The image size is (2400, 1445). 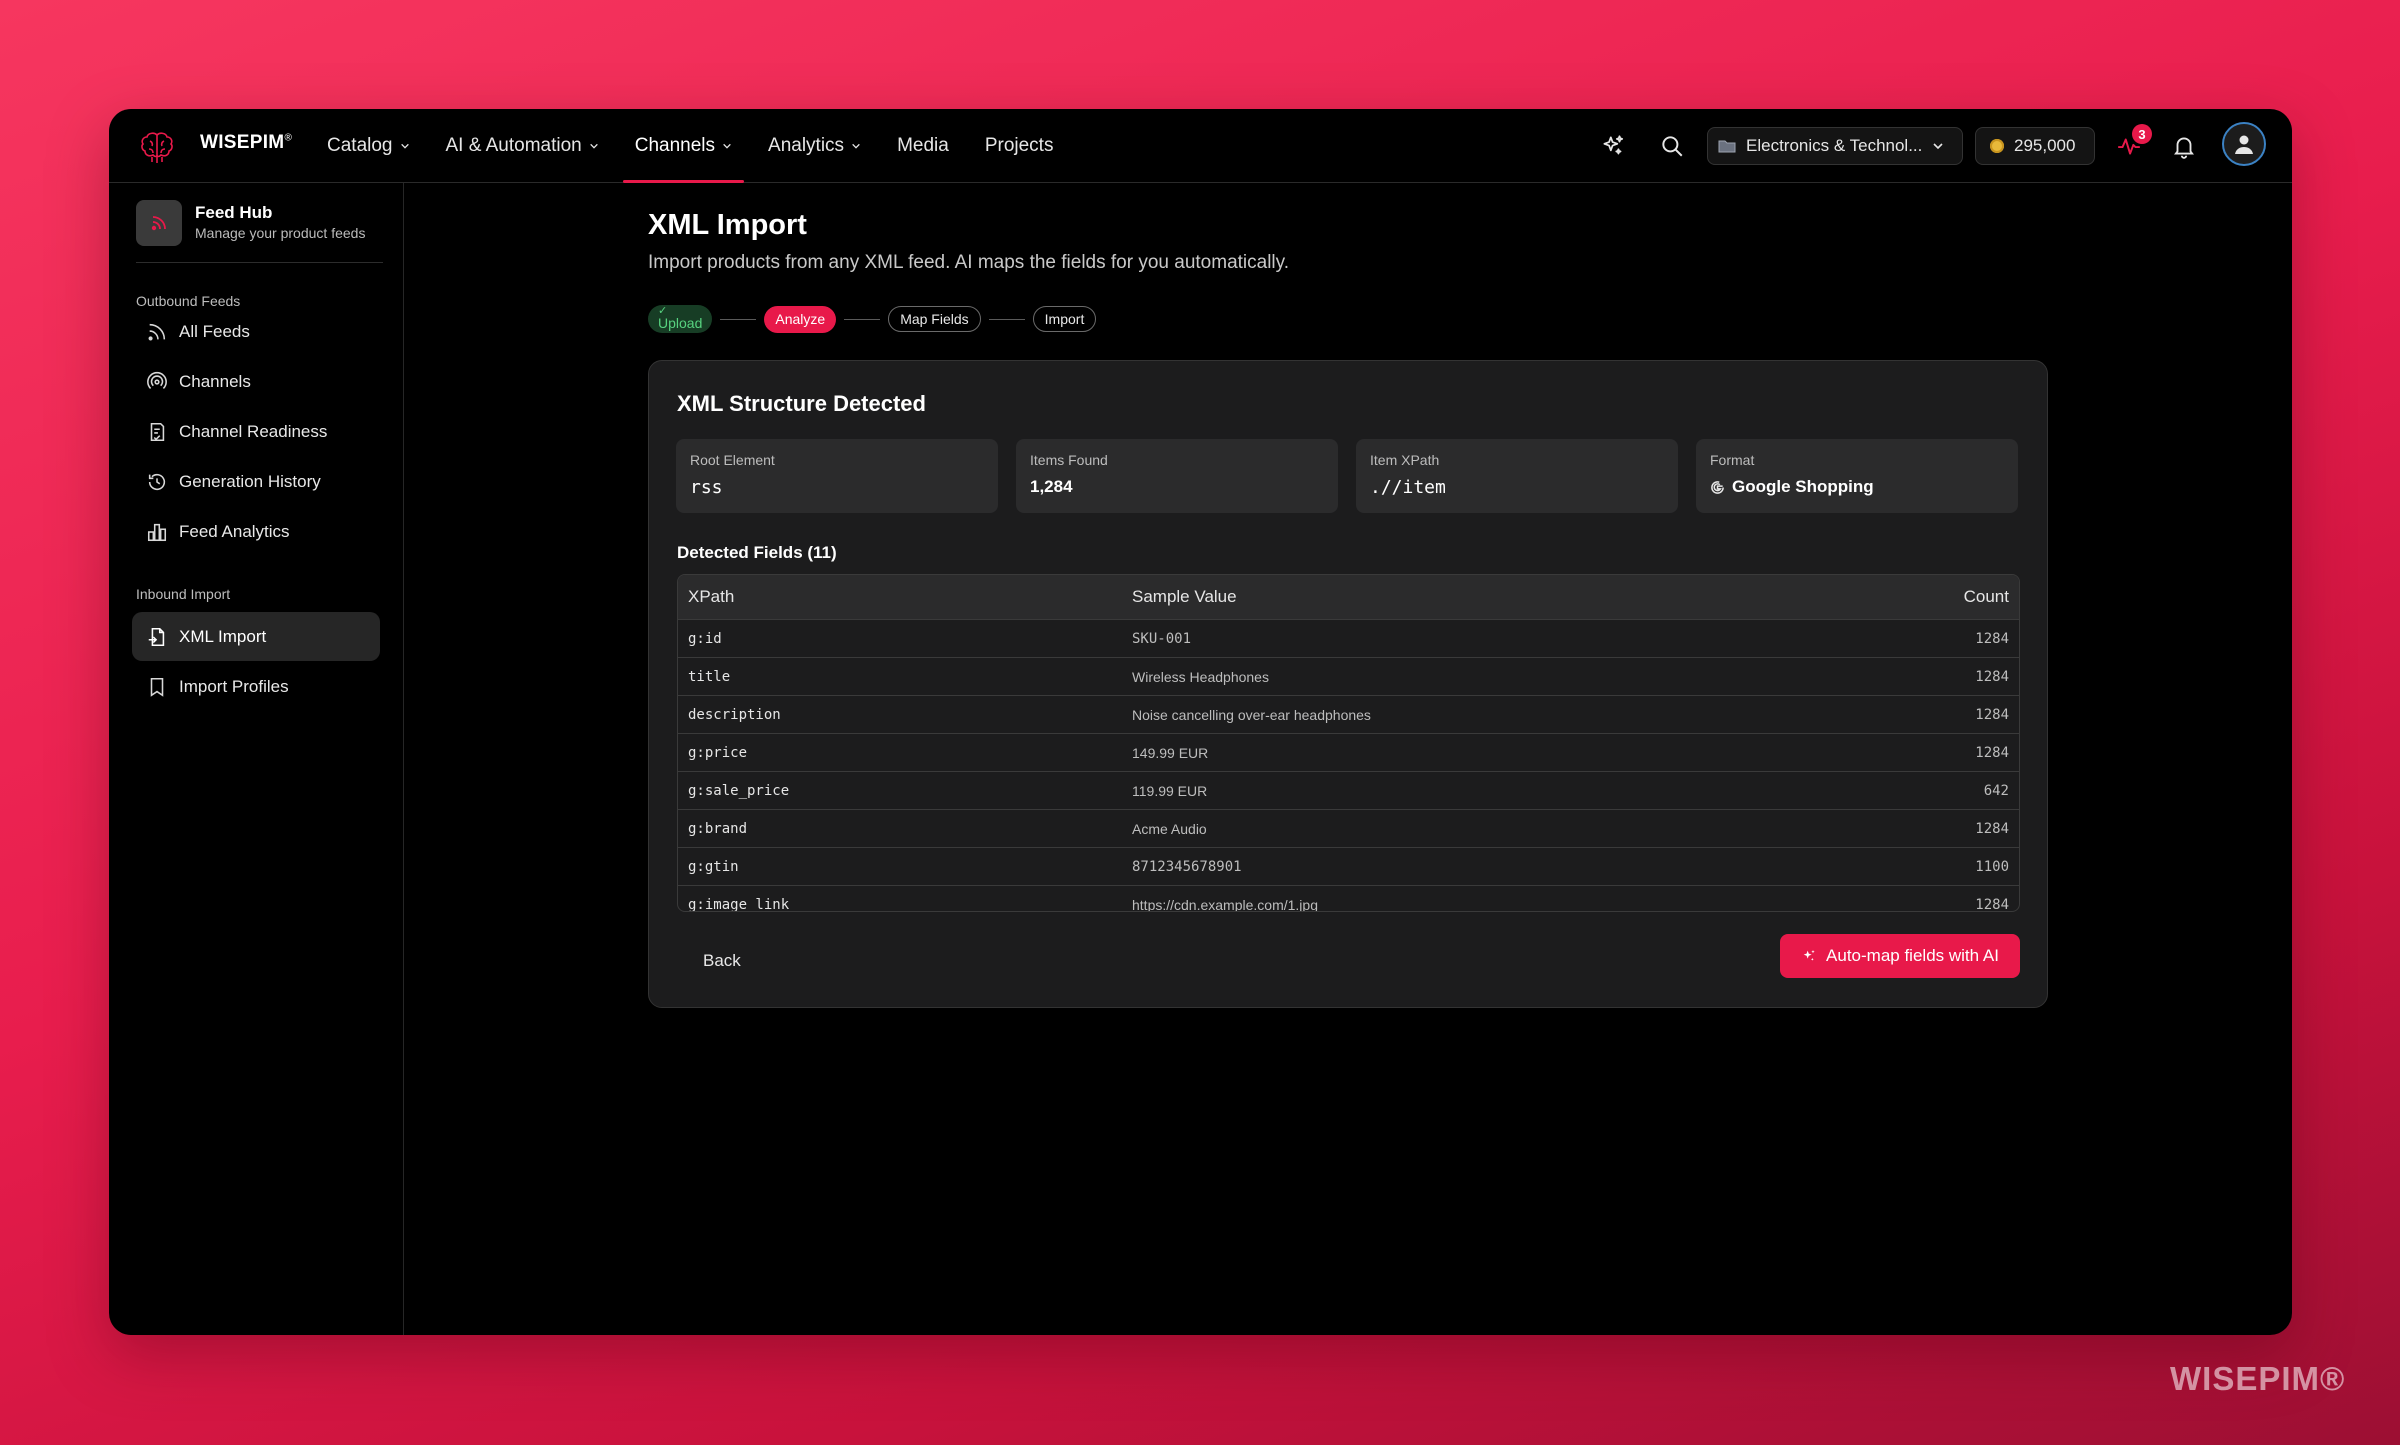 What do you see at coordinates (1717, 487) in the screenshot?
I see `google-icon` at bounding box center [1717, 487].